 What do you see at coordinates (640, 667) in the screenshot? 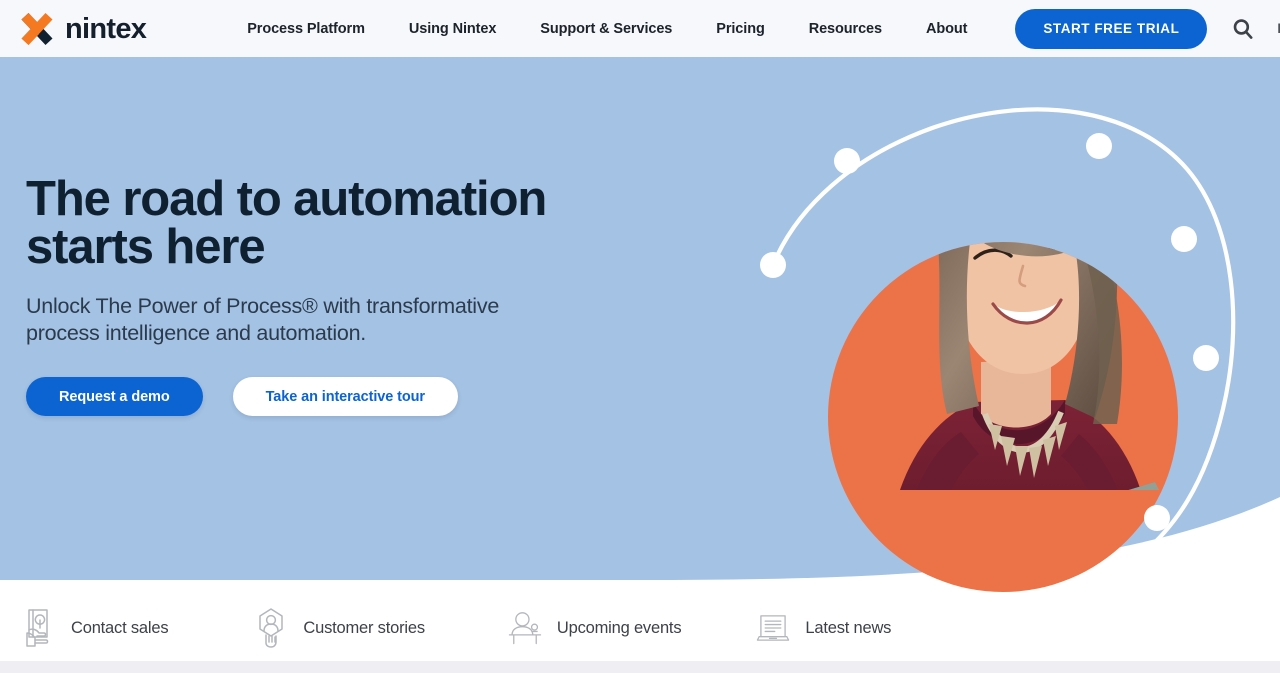
I see `bottom-strip` at bounding box center [640, 667].